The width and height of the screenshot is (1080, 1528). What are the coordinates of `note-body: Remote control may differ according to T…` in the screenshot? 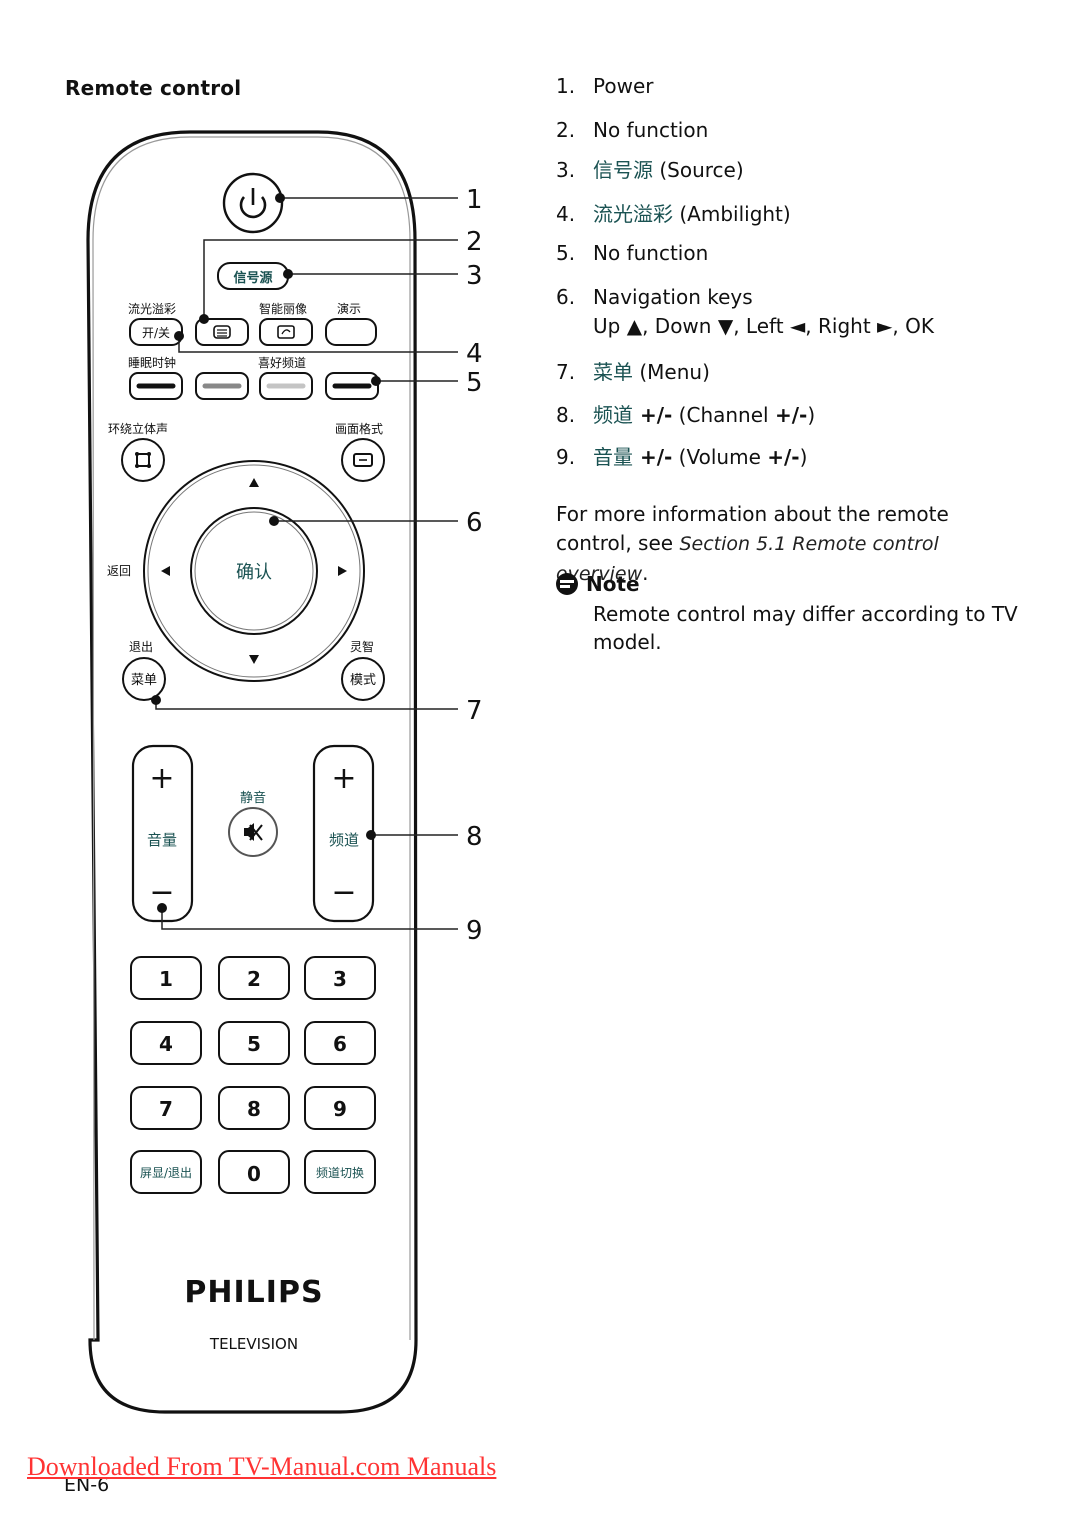 It's located at (805, 628).